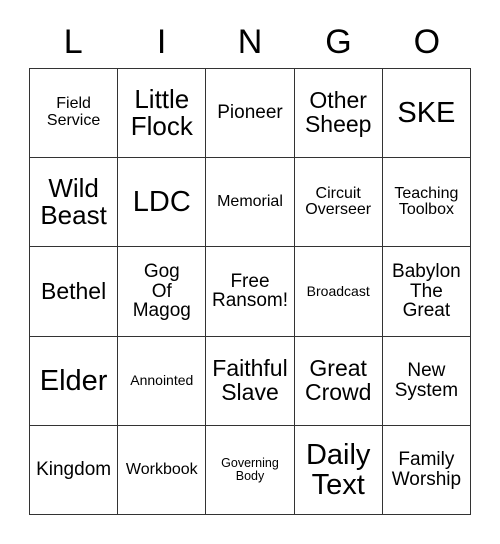 This screenshot has width=500, height=544. What do you see at coordinates (338, 42) in the screenshot?
I see `header-letter-4: G` at bounding box center [338, 42].